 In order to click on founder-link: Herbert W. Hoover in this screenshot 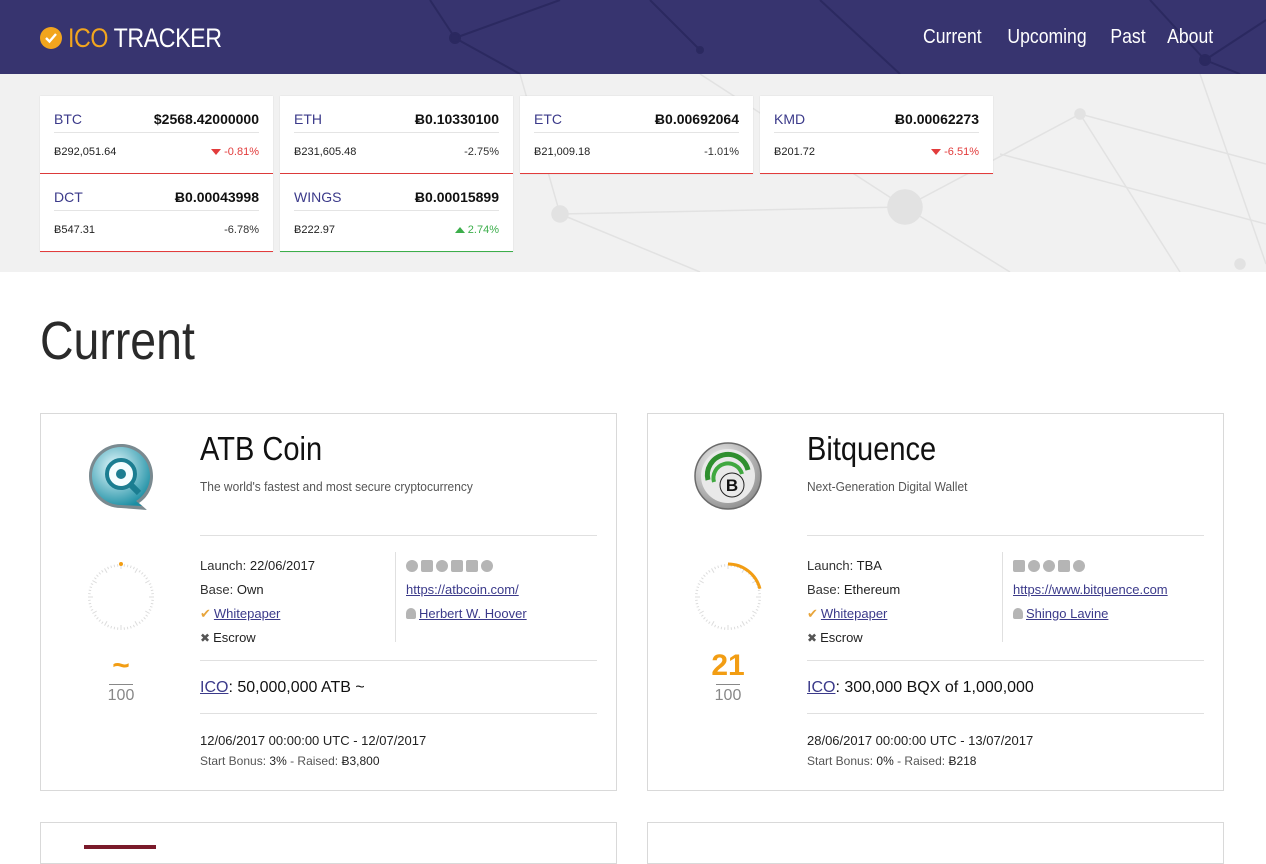, I will do `click(473, 613)`.